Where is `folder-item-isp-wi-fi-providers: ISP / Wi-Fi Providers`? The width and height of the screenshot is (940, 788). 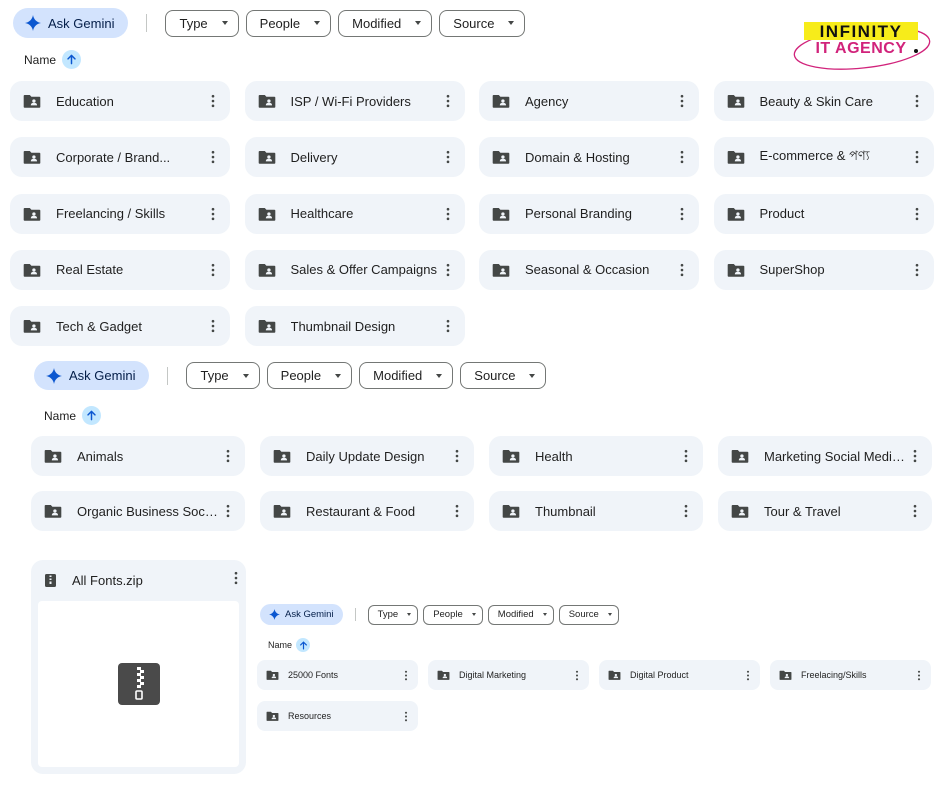
folder-item-isp-wi-fi-providers: ISP / Wi-Fi Providers is located at coordinates (354, 101).